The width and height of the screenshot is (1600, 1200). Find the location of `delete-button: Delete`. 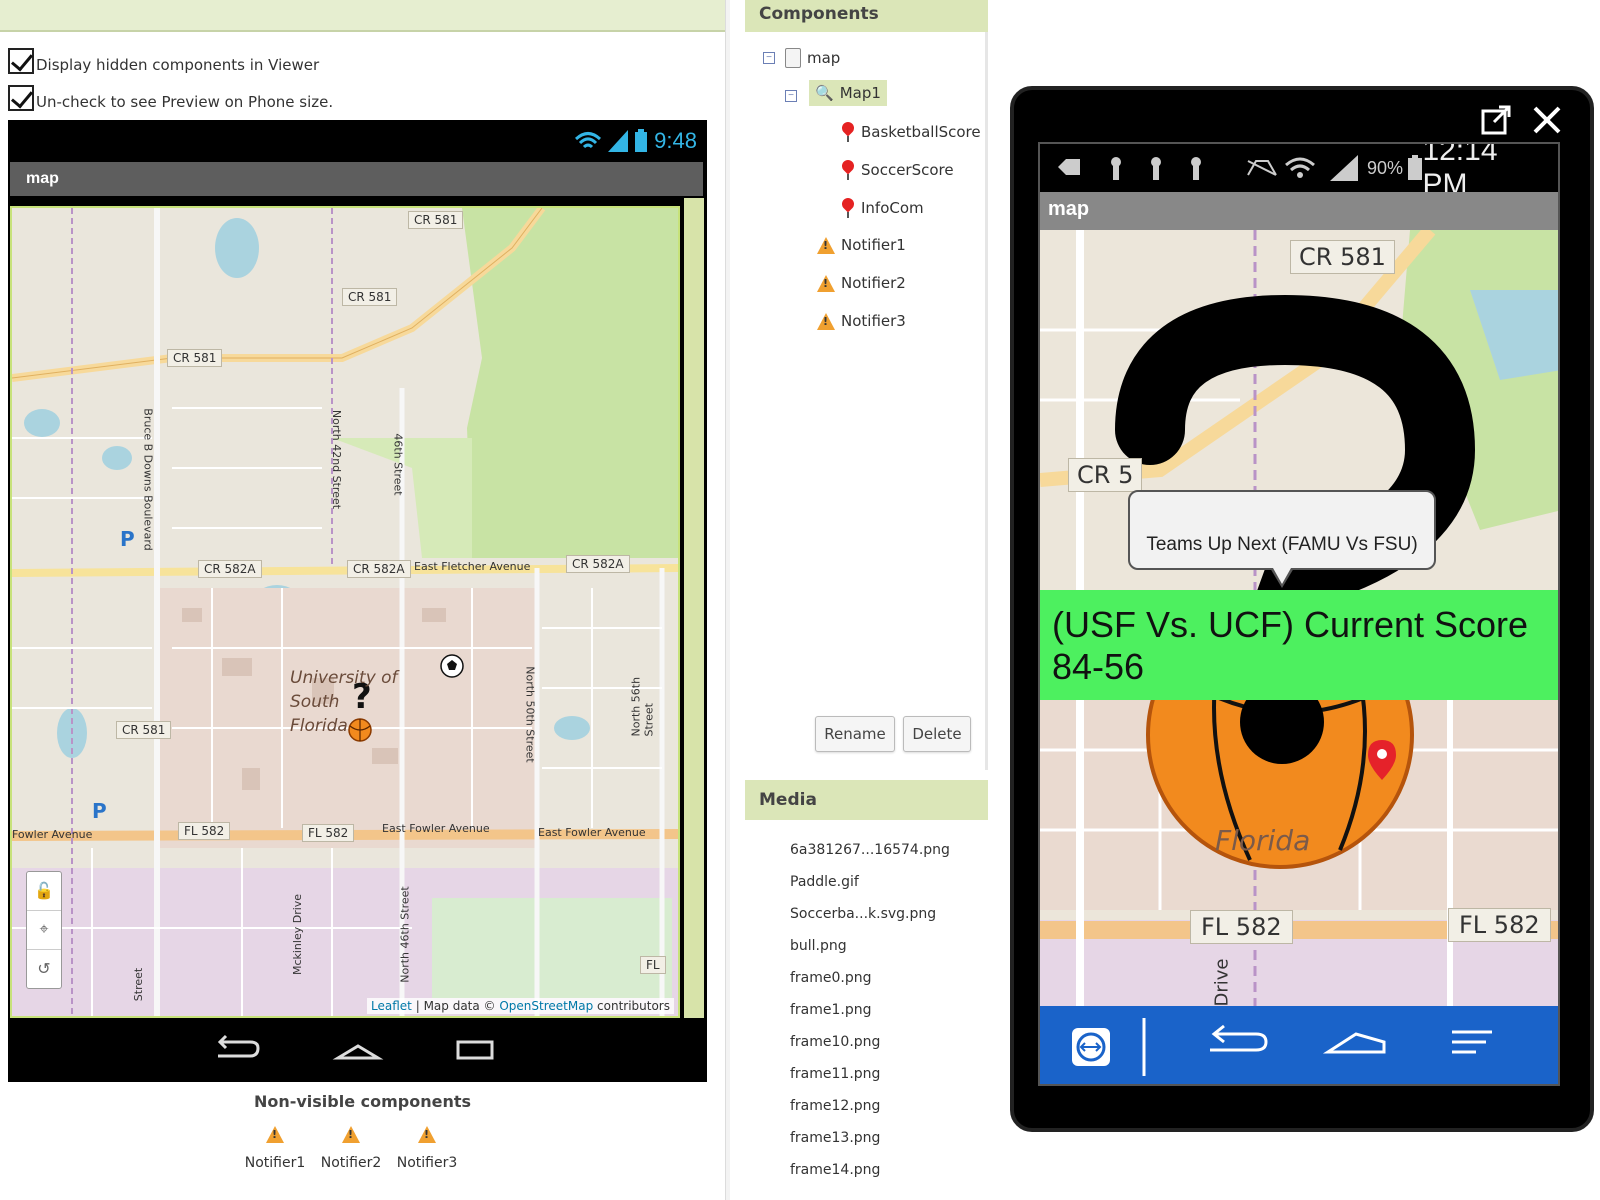

delete-button: Delete is located at coordinates (937, 734).